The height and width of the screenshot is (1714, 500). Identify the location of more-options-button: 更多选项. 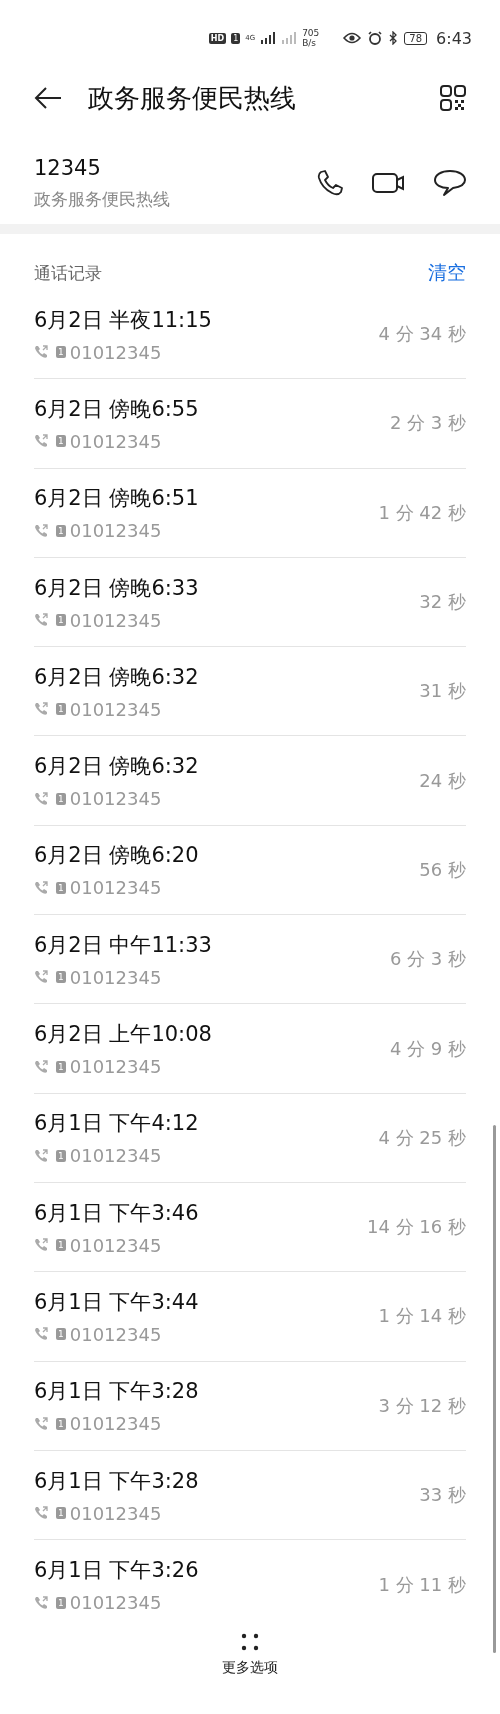
(250, 1655).